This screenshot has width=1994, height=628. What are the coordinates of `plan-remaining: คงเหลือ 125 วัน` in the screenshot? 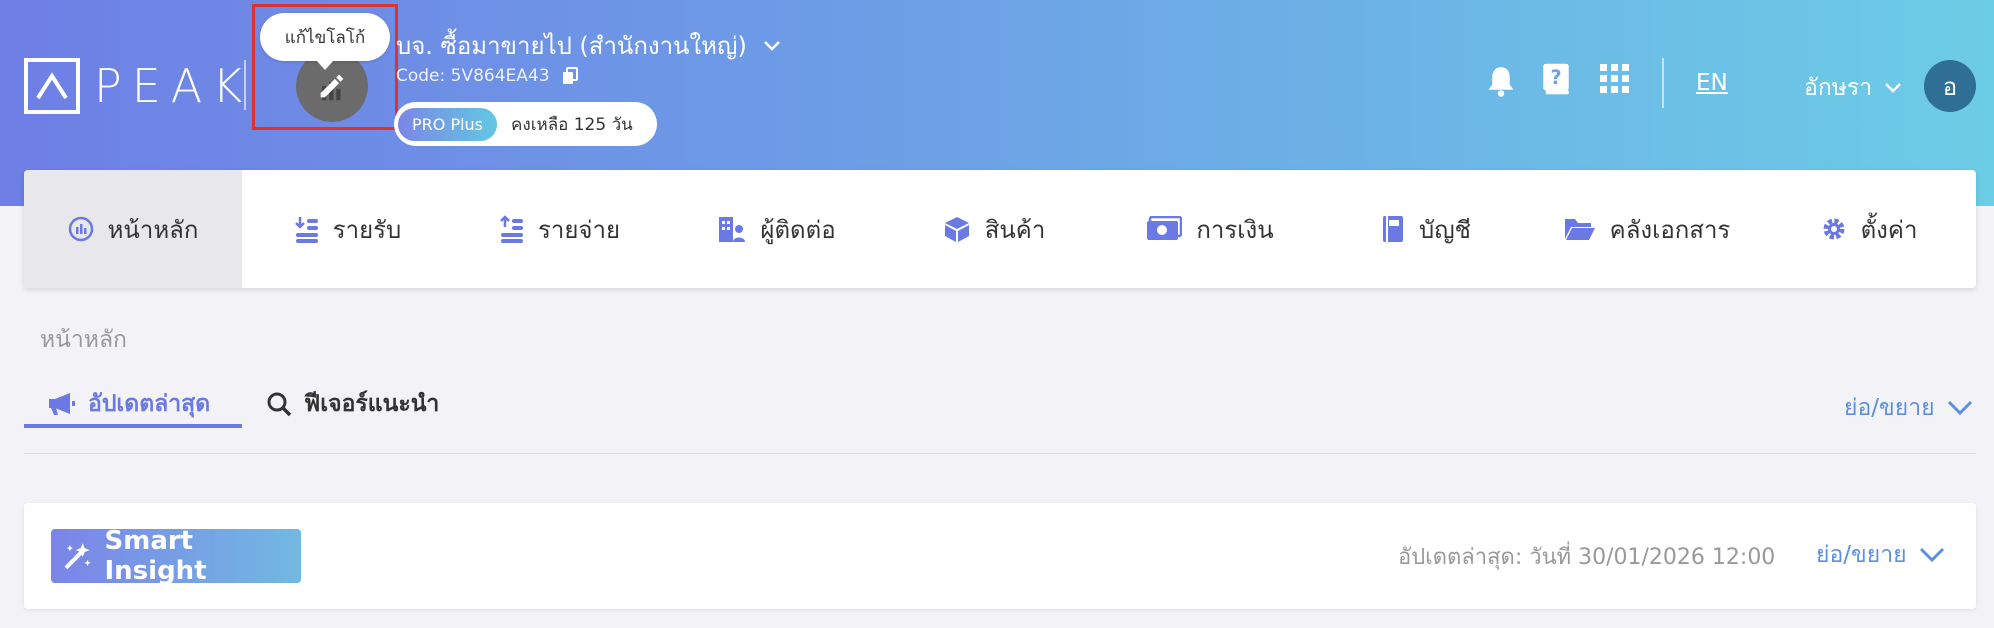 It's located at (572, 124).